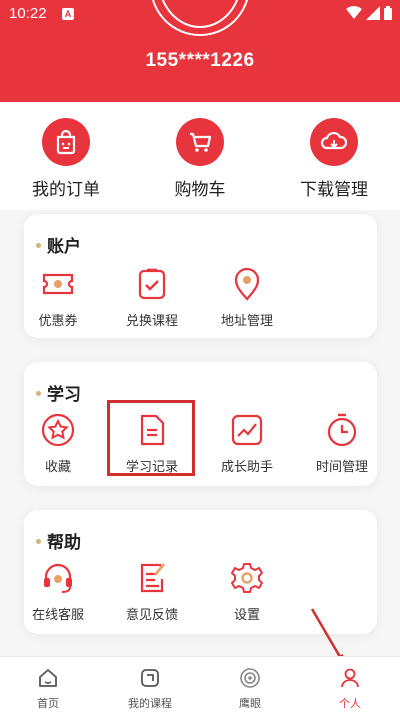 The height and width of the screenshot is (712, 400). What do you see at coordinates (200, 684) in the screenshot?
I see `bottom-tab-bar: 首页 我的课程 鹰眼 个人` at bounding box center [200, 684].